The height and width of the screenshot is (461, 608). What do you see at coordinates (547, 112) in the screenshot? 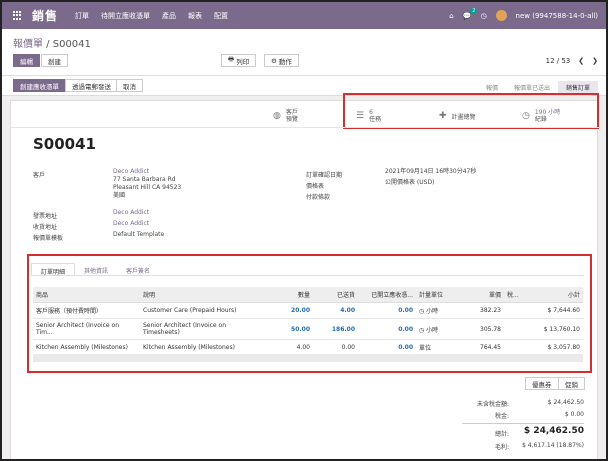
I see `timesheet-value: 190 小時` at bounding box center [547, 112].